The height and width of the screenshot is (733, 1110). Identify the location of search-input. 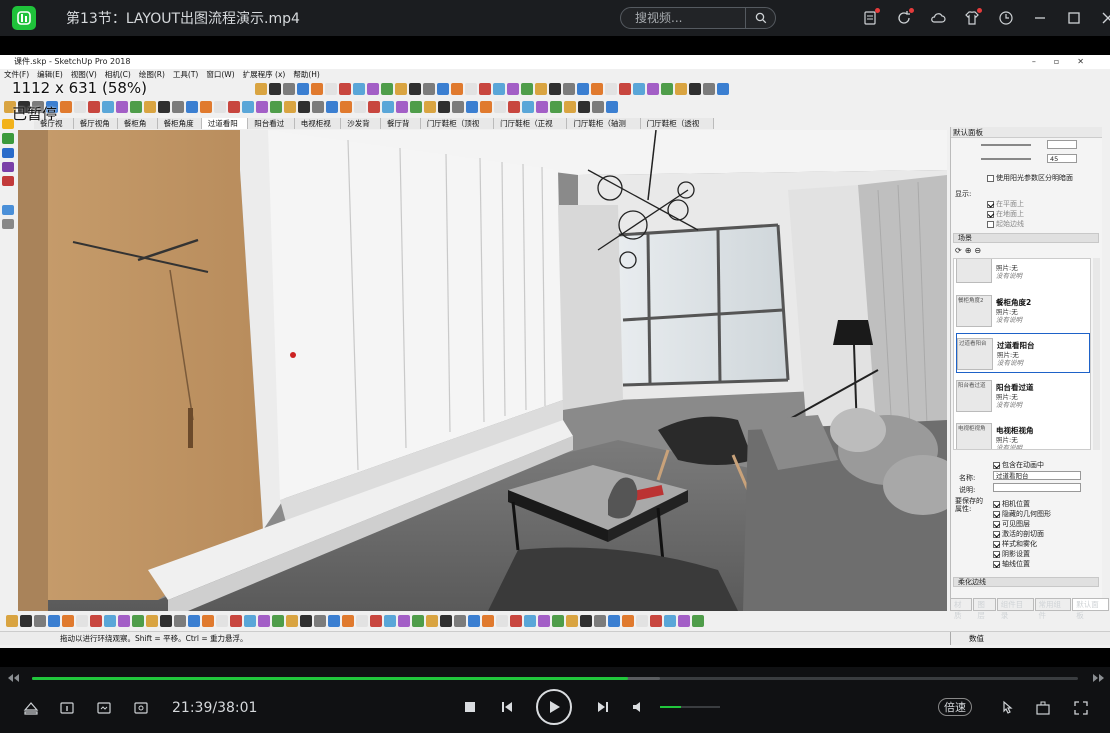
(681, 18).